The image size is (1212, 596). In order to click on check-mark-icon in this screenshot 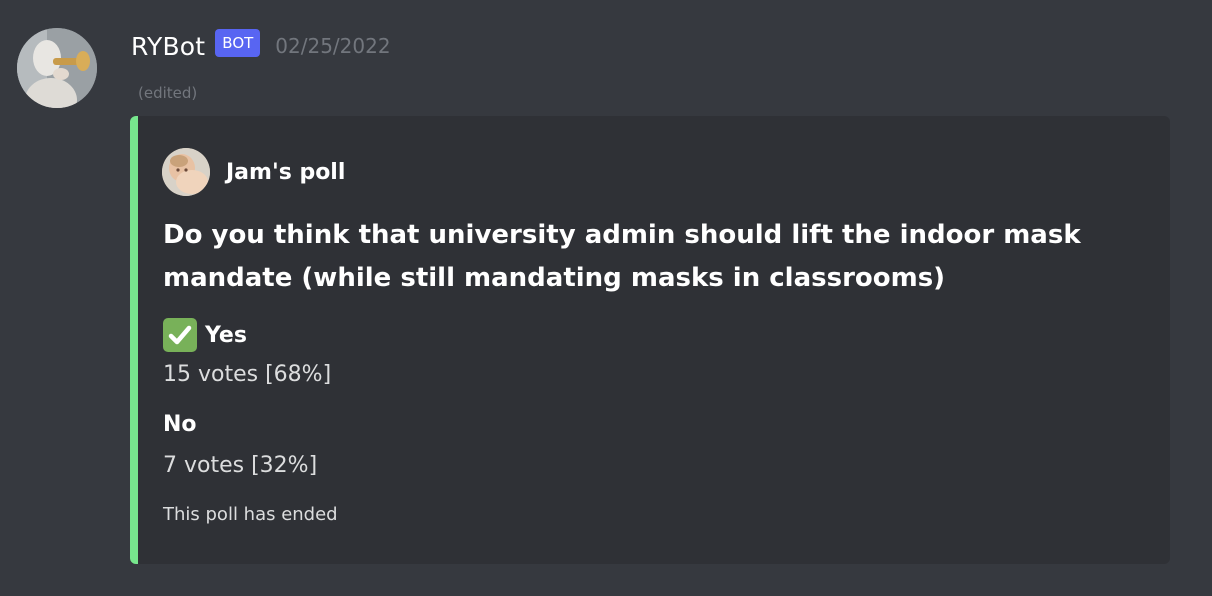, I will do `click(180, 335)`.